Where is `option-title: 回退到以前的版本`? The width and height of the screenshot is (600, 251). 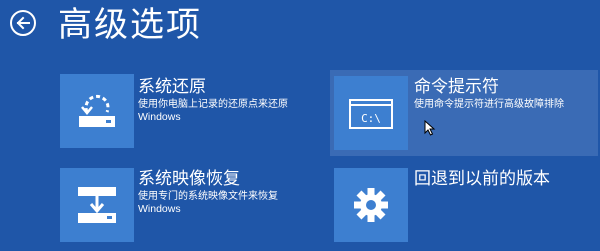
option-title: 回退到以前的版本 is located at coordinates (482, 179).